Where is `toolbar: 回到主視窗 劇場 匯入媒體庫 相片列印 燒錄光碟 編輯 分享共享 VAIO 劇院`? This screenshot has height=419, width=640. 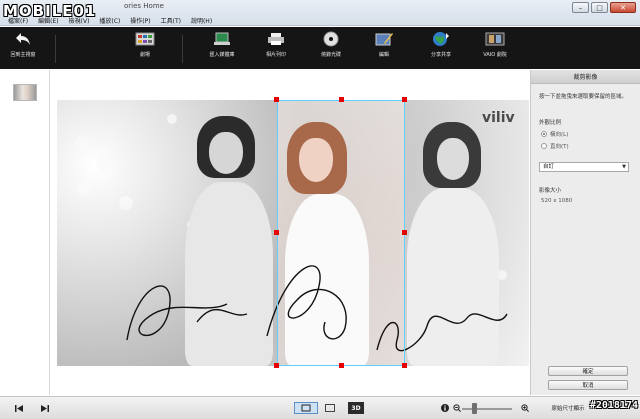 toolbar: 回到主視窗 劇場 匯入媒體庫 相片列印 燒錄光碟 編輯 分享共享 VAIO 劇院 is located at coordinates (320, 48).